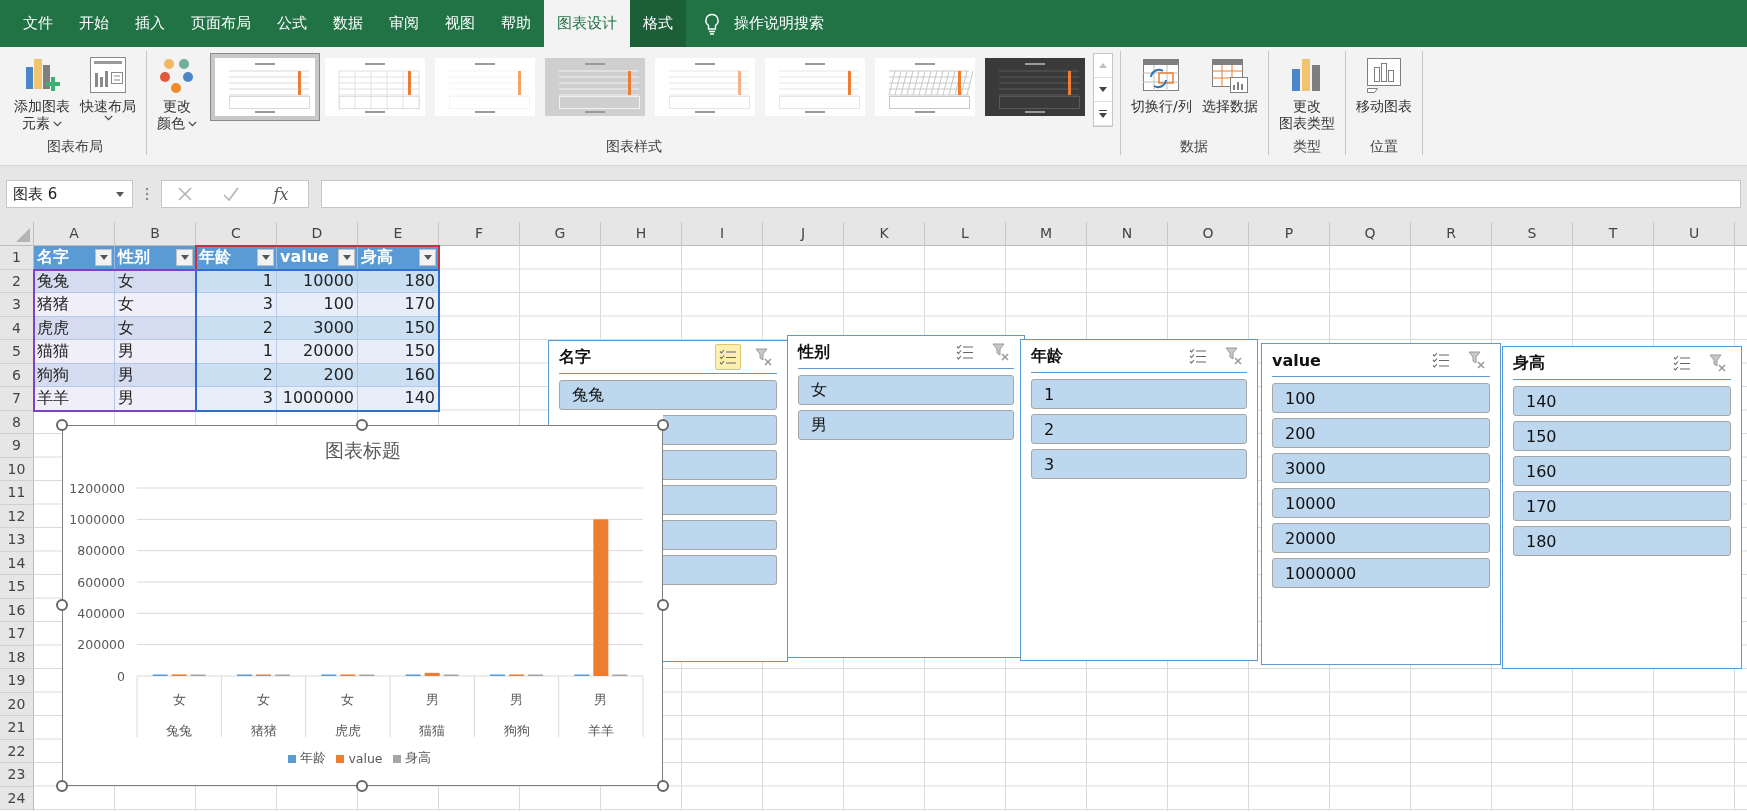 Image resolution: width=1747 pixels, height=812 pixels. What do you see at coordinates (1622, 471) in the screenshot?
I see `slicer-item: 160` at bounding box center [1622, 471].